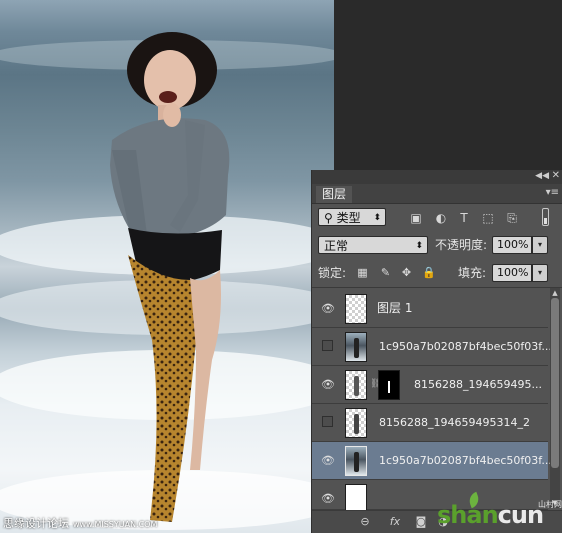 Image resolution: width=562 pixels, height=533 pixels. I want to click on blend-mode-label: 正常, so click(336, 246).